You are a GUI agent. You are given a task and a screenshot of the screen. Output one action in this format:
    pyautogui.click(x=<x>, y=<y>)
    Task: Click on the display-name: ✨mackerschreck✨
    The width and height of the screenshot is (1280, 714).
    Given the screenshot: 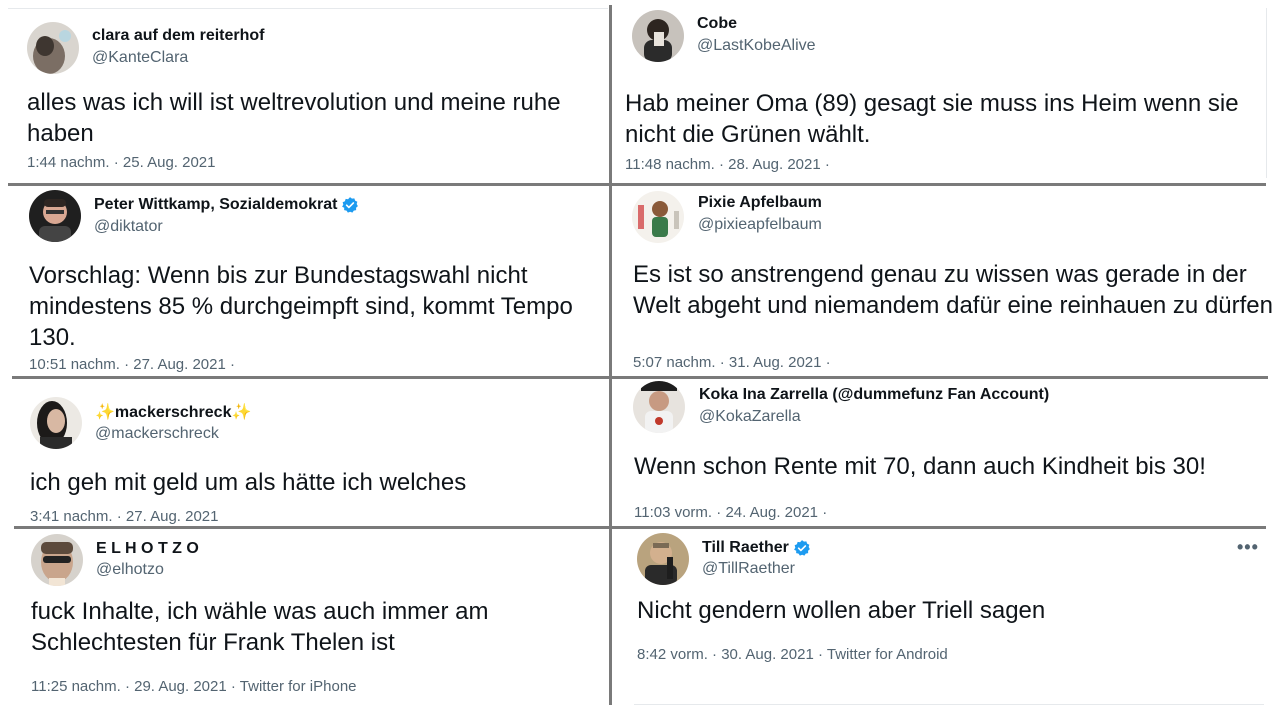 What is the action you would take?
    pyautogui.click(x=173, y=412)
    